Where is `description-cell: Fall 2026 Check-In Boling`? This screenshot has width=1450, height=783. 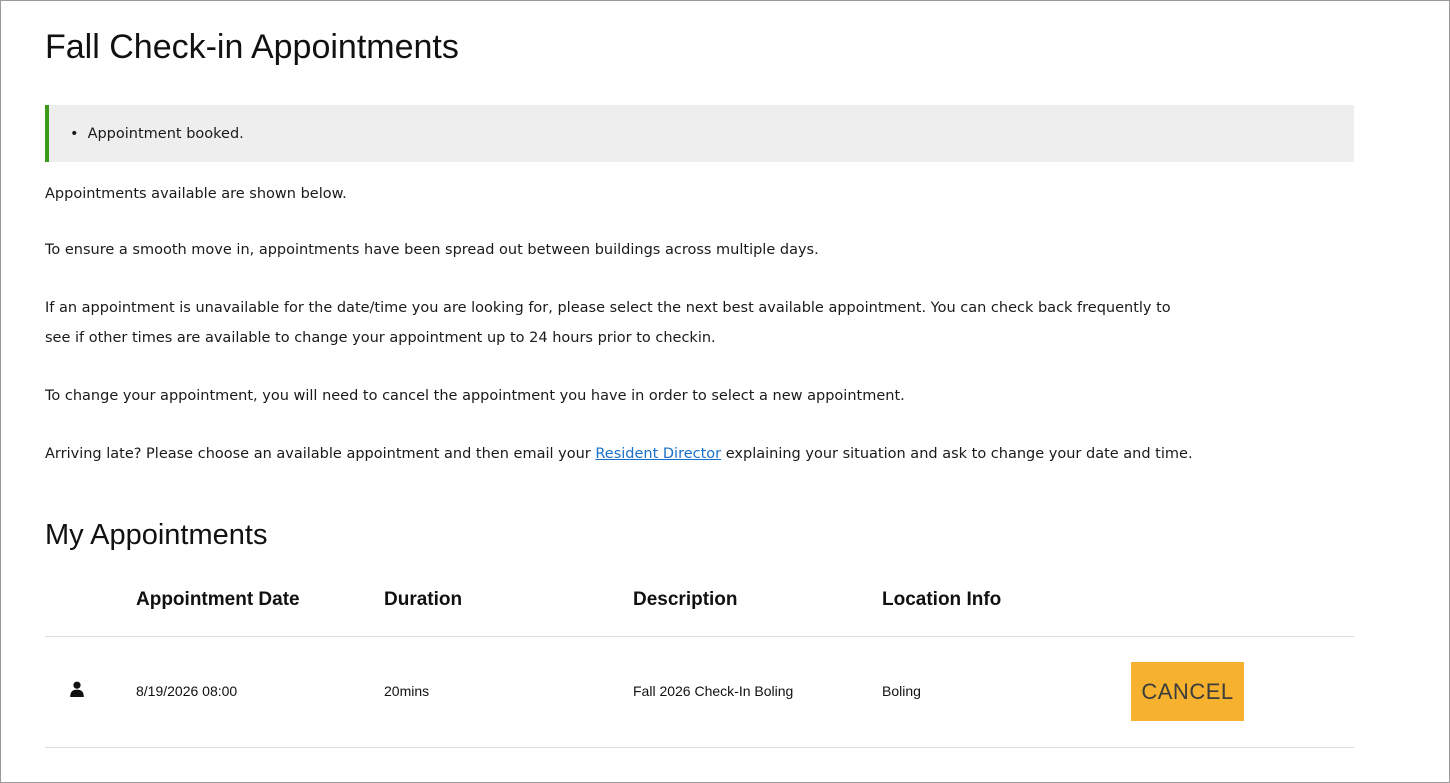
description-cell: Fall 2026 Check-In Boling is located at coordinates (713, 691).